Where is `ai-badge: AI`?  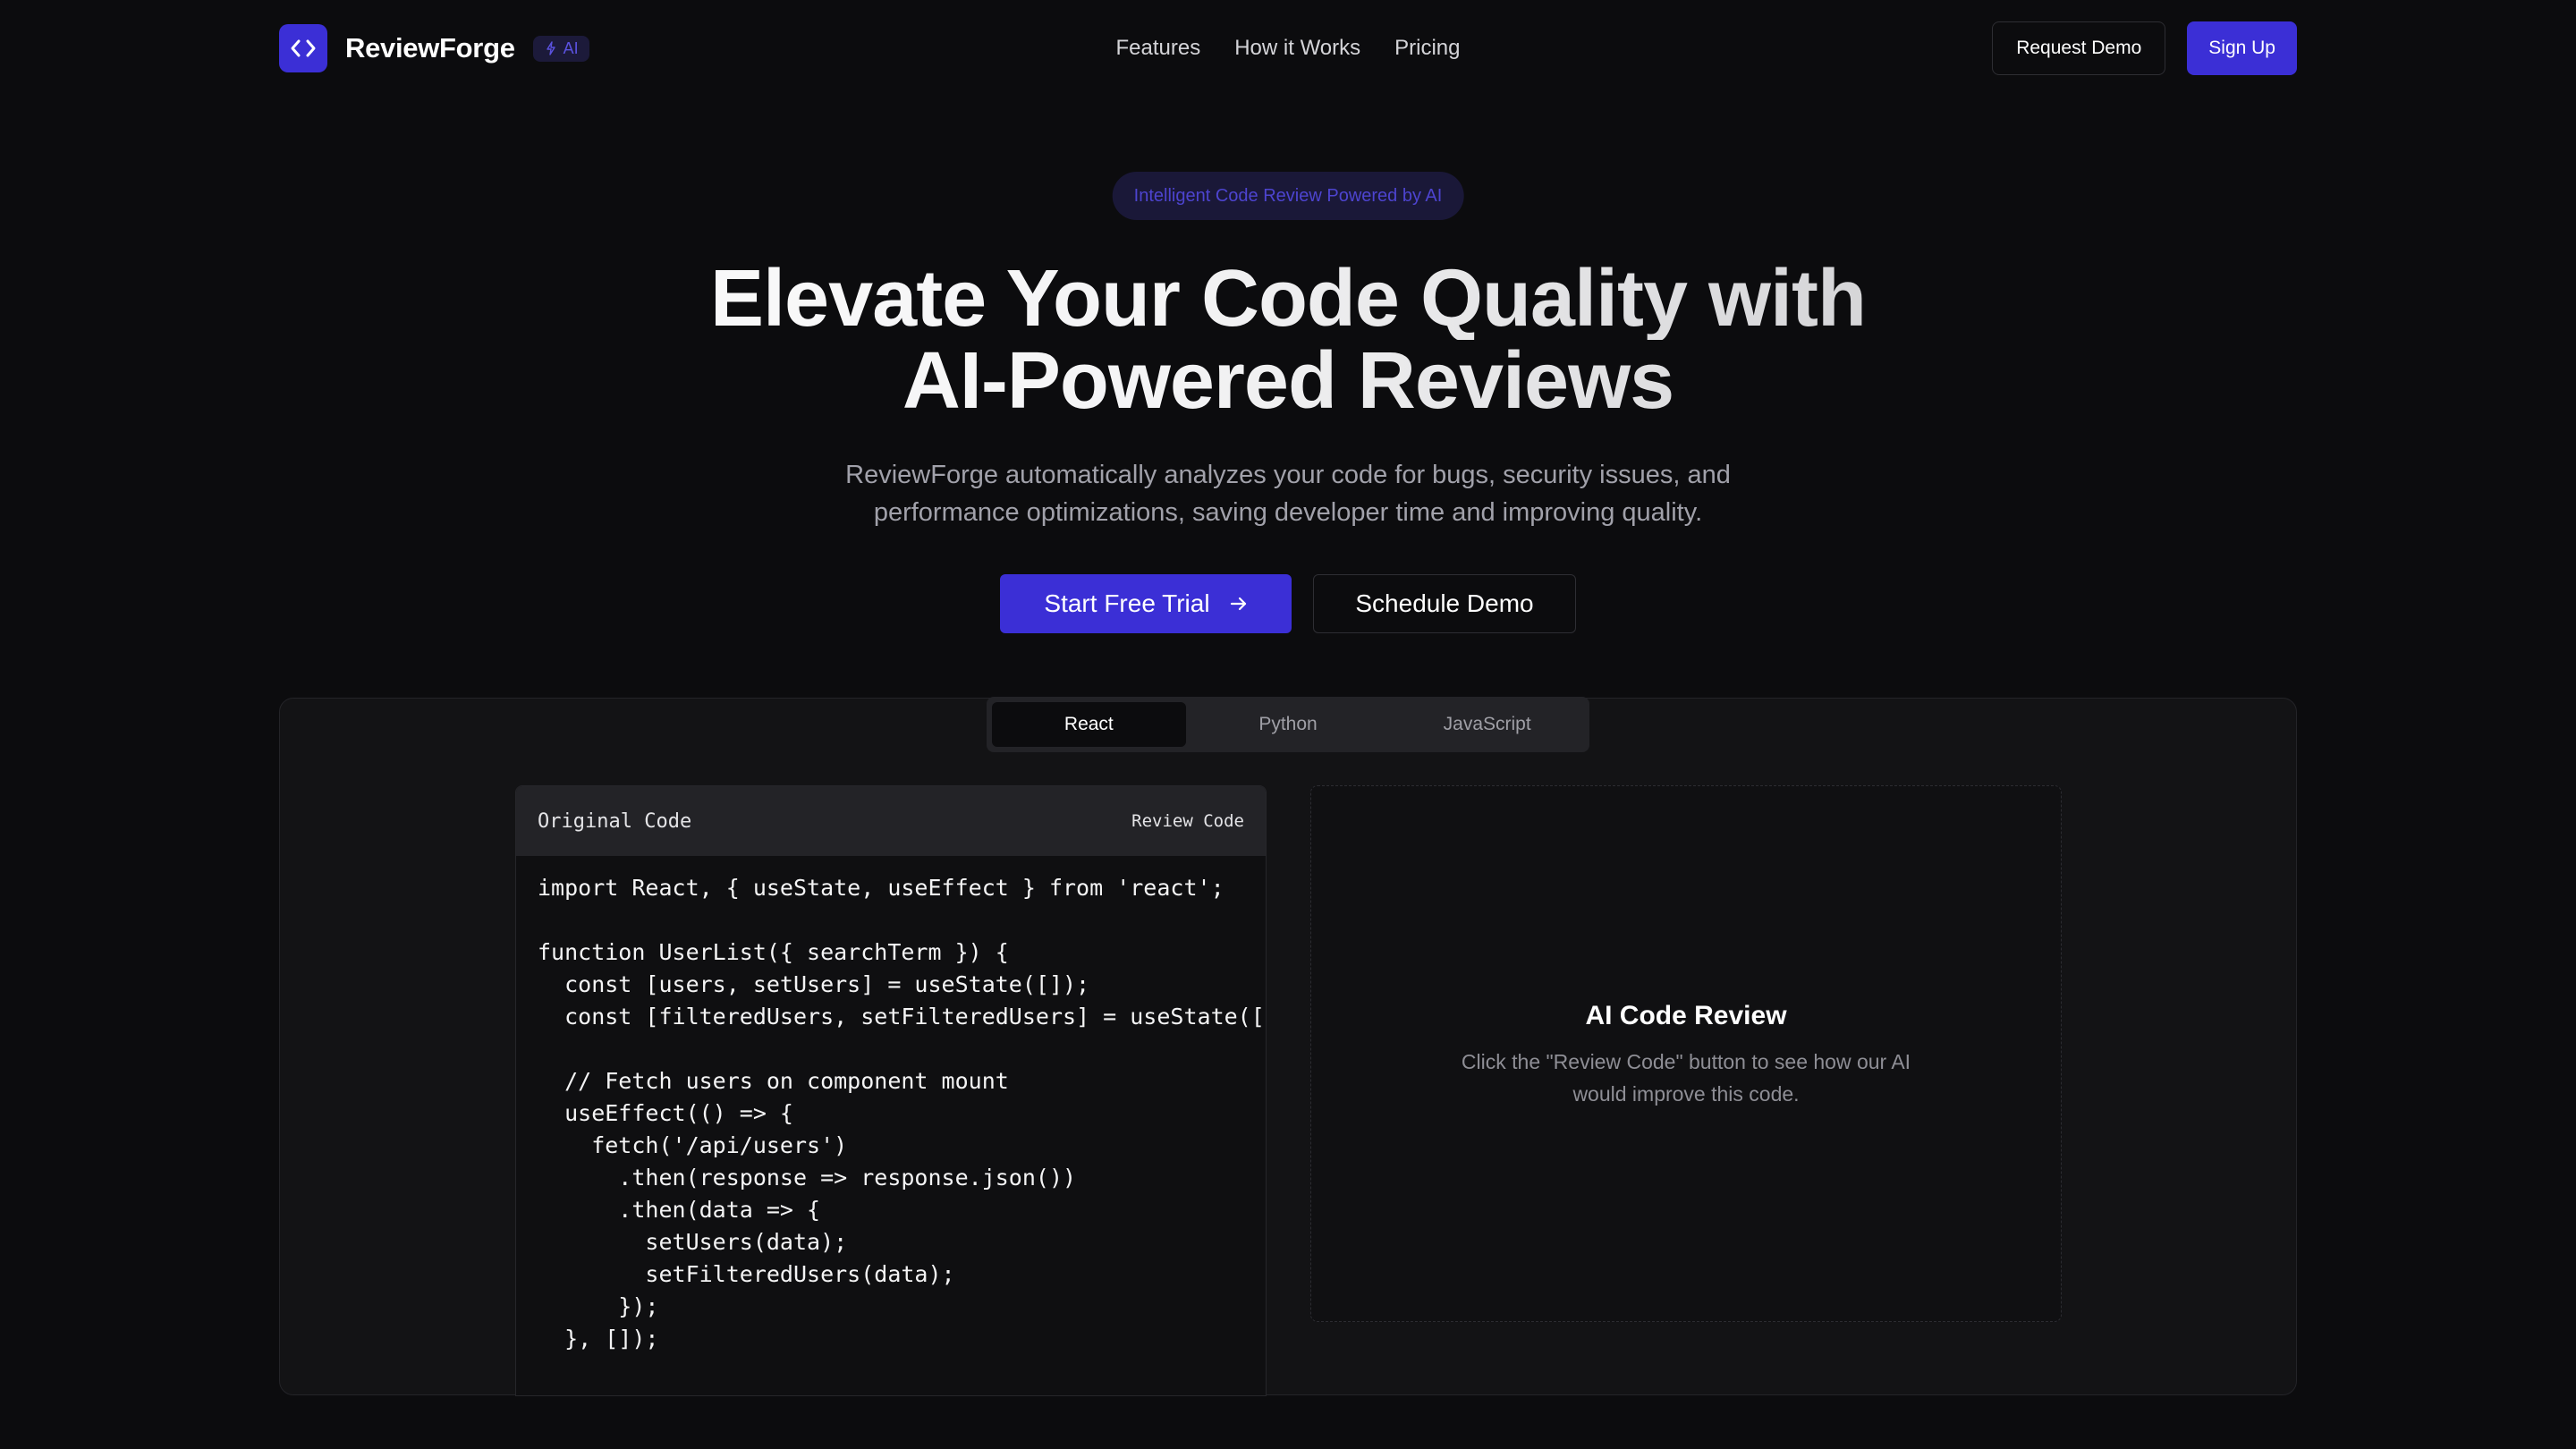
ai-badge: AI is located at coordinates (560, 48).